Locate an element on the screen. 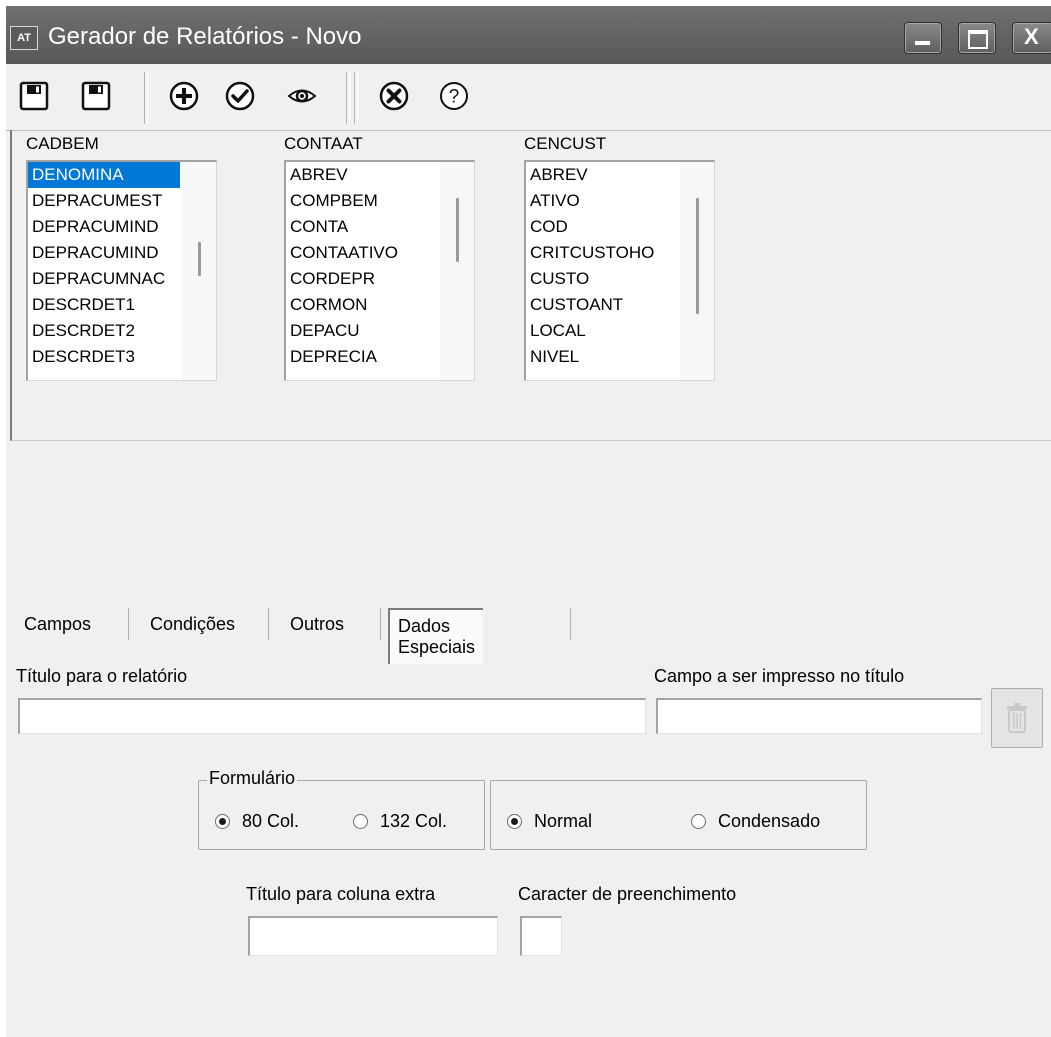  radio-normal: Normal is located at coordinates (549, 821).